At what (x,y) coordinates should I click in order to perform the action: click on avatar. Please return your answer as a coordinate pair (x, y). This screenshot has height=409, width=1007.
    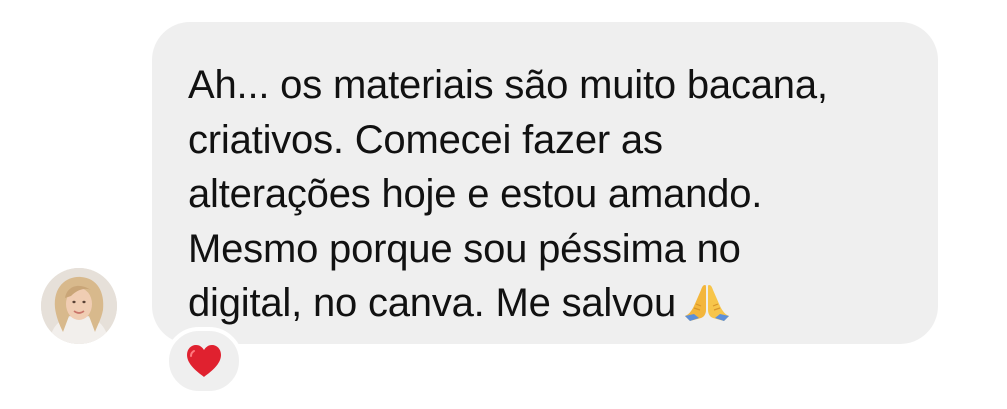
    Looking at the image, I should click on (79, 306).